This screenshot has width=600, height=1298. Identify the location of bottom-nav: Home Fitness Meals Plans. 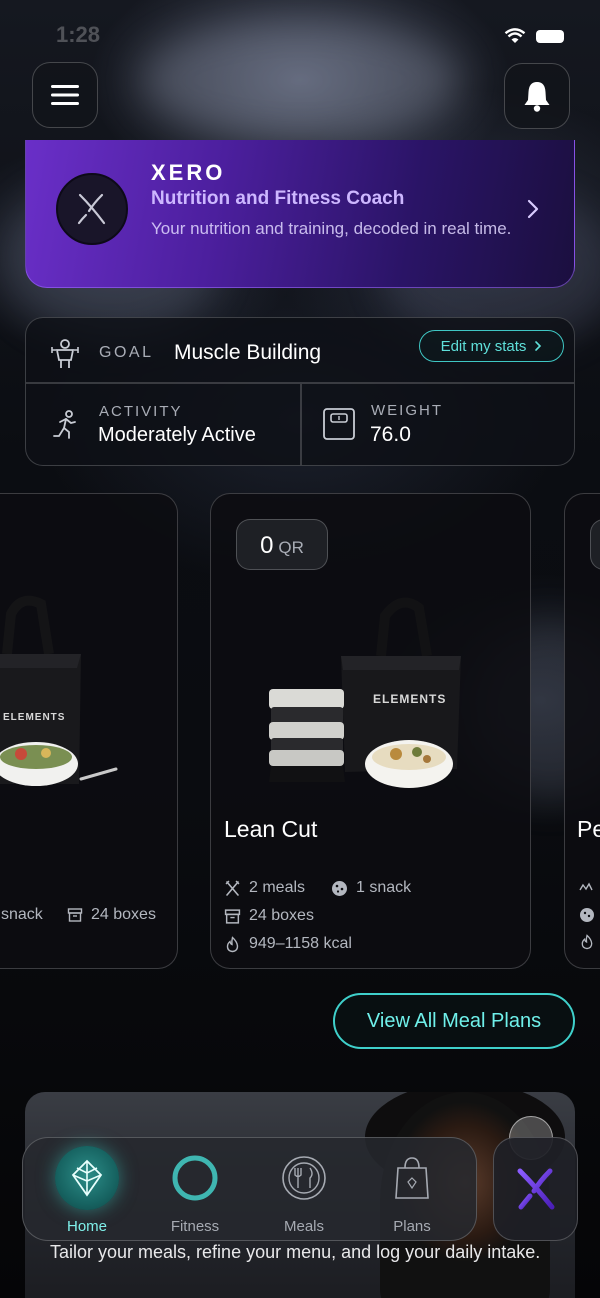
(249, 1189).